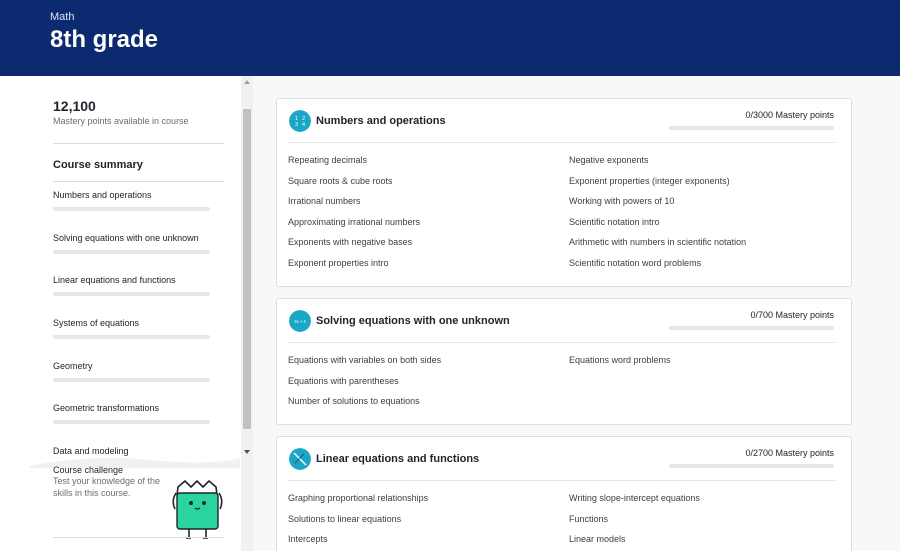  I want to click on skill-link: Equations with parentheses, so click(364, 385).